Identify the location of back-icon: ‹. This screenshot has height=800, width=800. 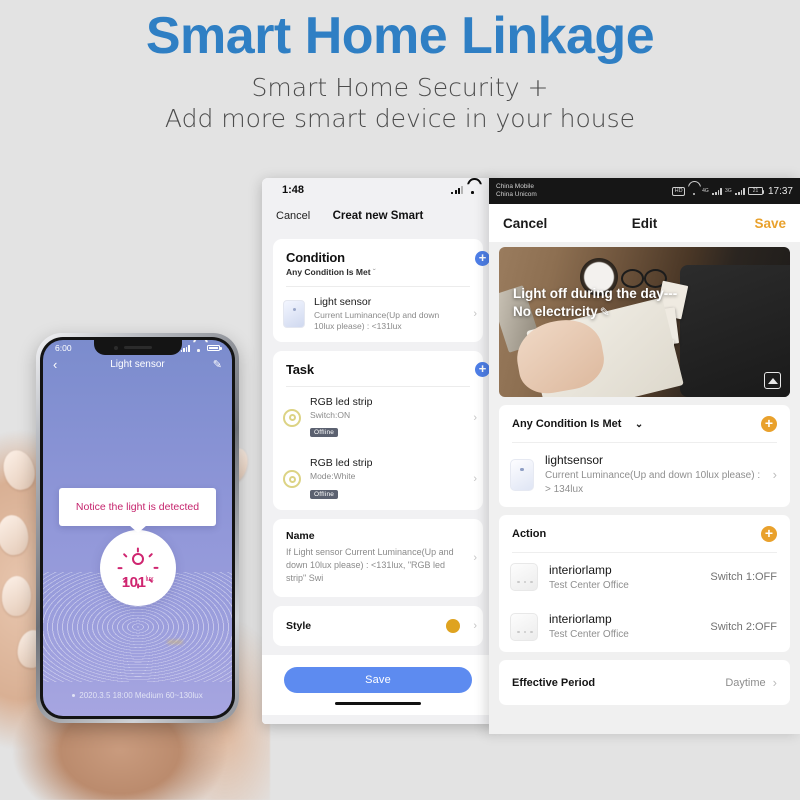
(55, 364).